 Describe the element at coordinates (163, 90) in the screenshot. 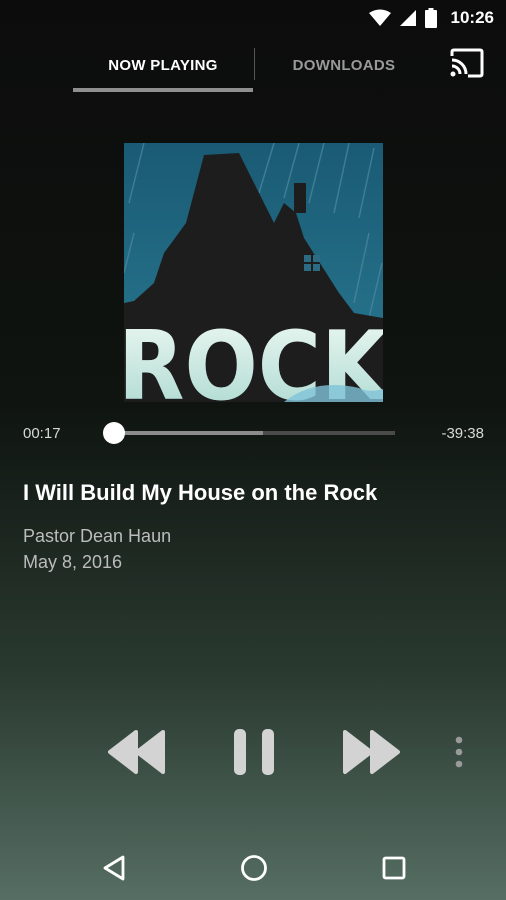

I see `tab-indicator` at that location.